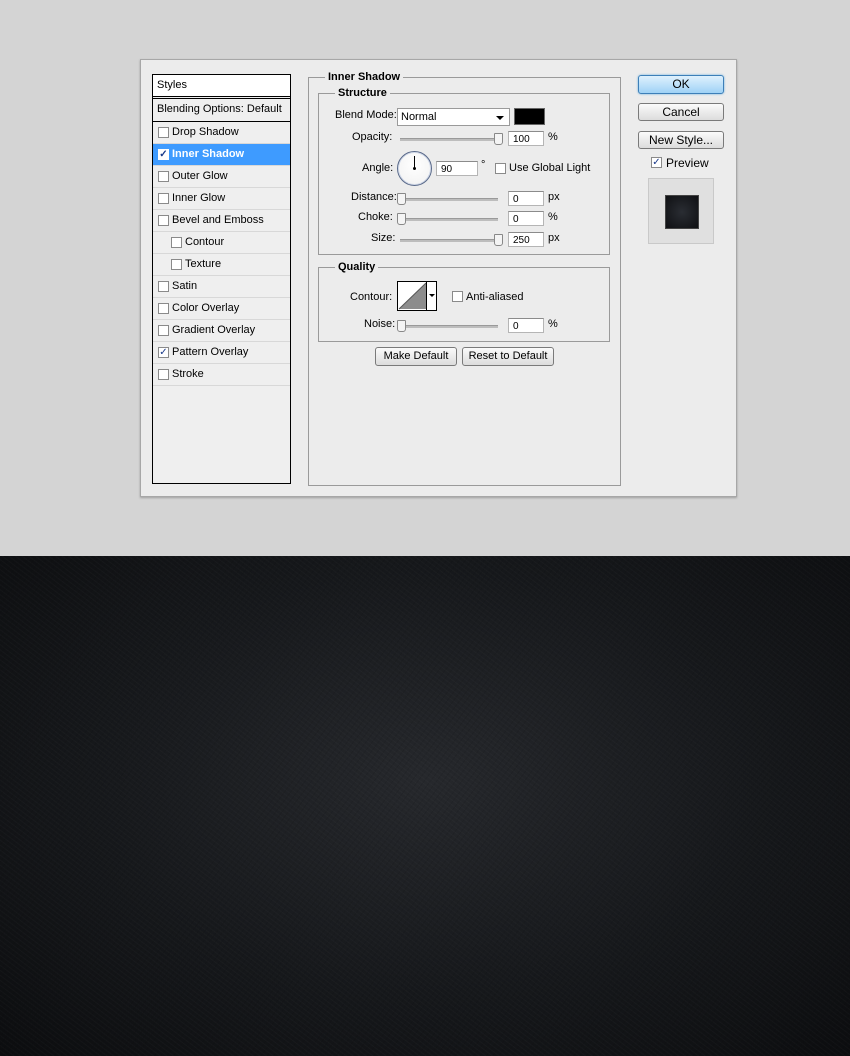  What do you see at coordinates (188, 374) in the screenshot?
I see `style-item-label: Stroke` at bounding box center [188, 374].